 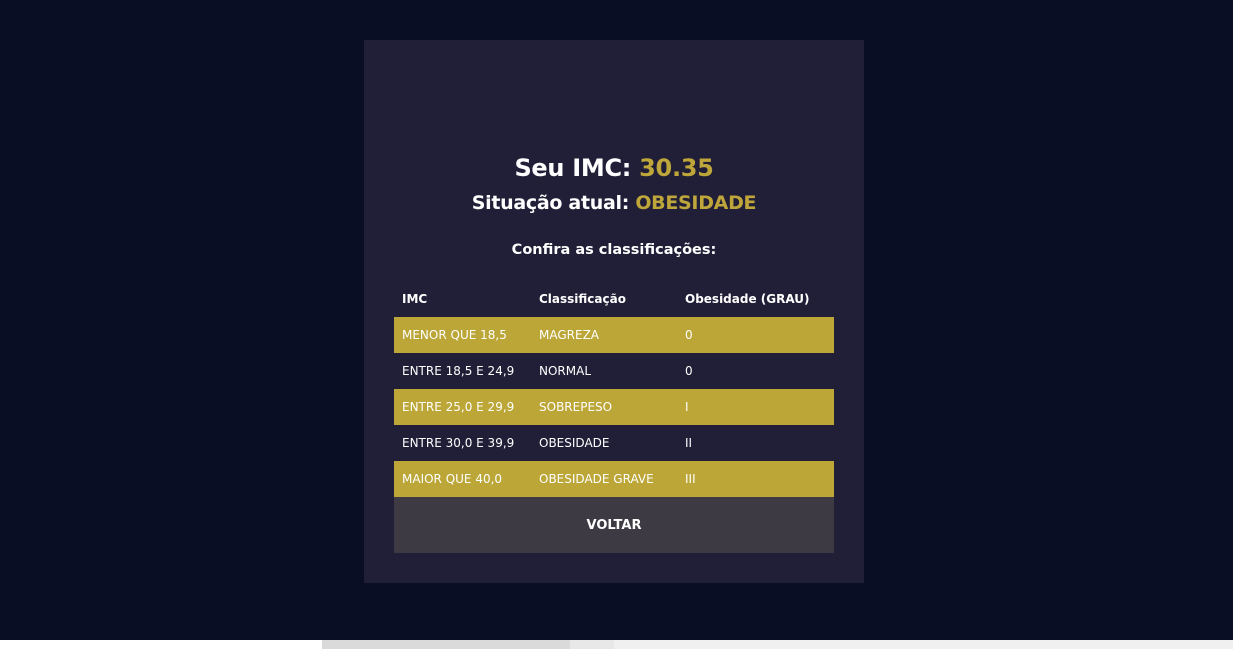 What do you see at coordinates (573, 168) in the screenshot?
I see `imc-label: Seu IMC:` at bounding box center [573, 168].